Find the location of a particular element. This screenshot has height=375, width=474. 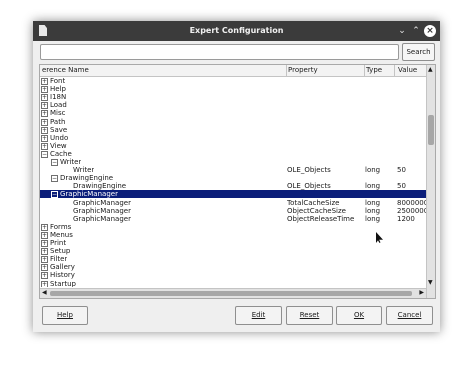

horizontal-scrollbar: ◀ ▶ is located at coordinates (233, 293).